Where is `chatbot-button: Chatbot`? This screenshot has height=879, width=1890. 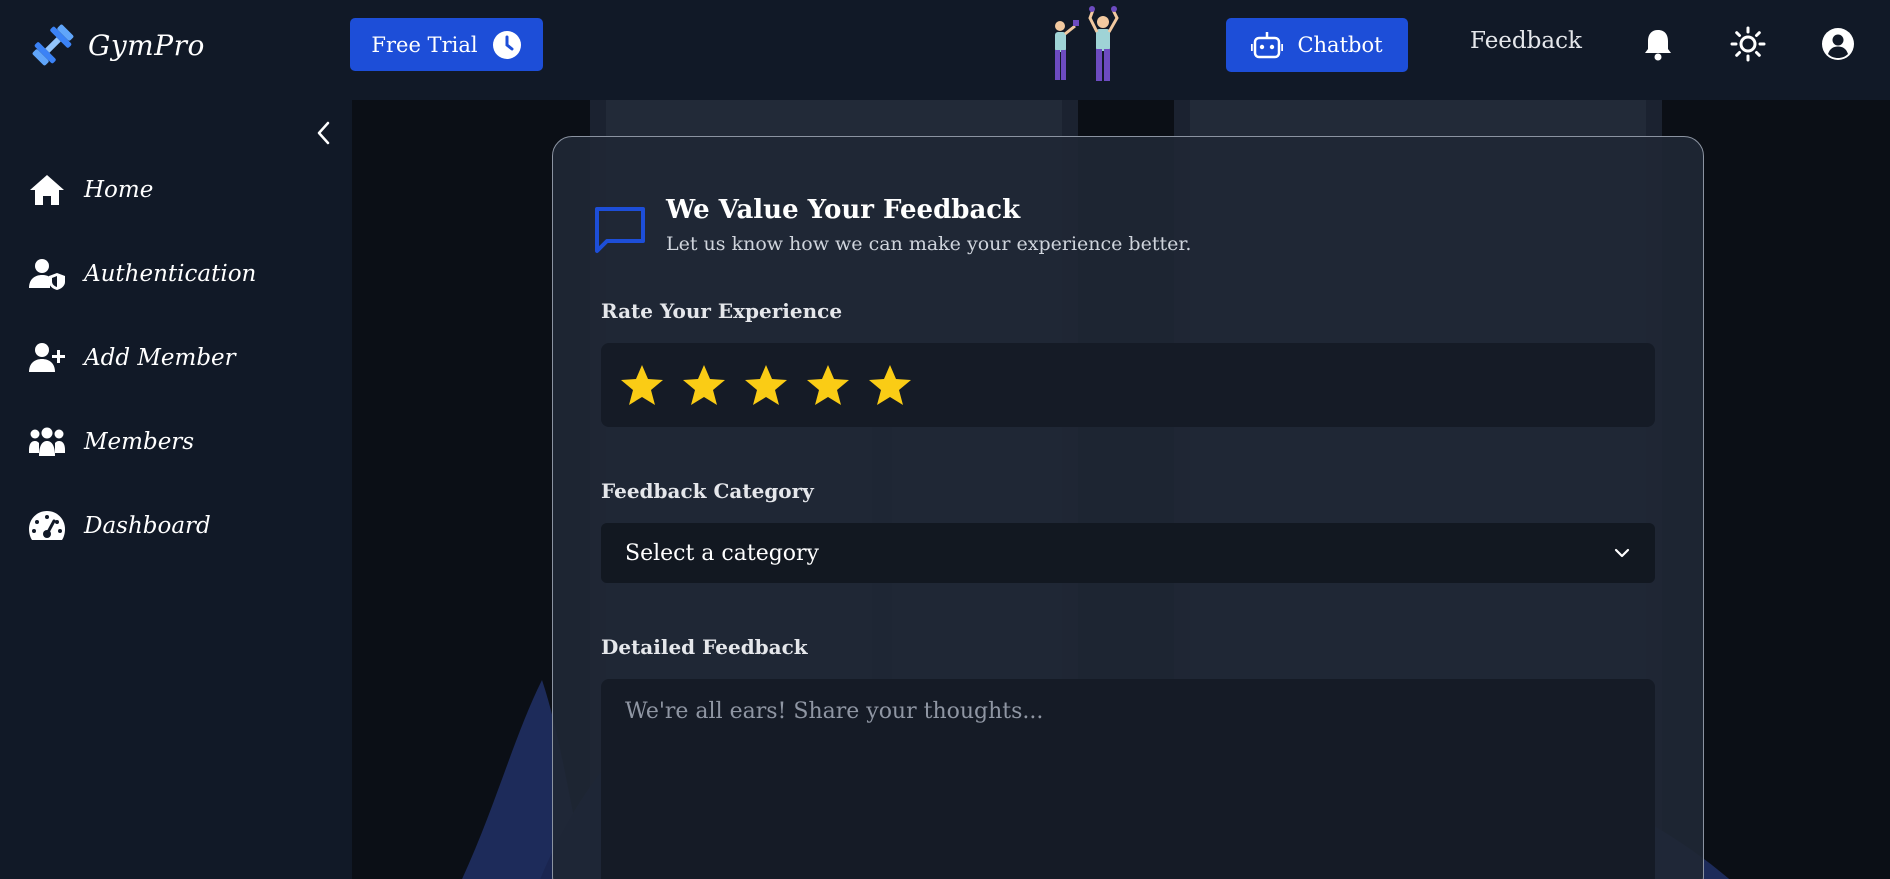 chatbot-button: Chatbot is located at coordinates (1317, 45).